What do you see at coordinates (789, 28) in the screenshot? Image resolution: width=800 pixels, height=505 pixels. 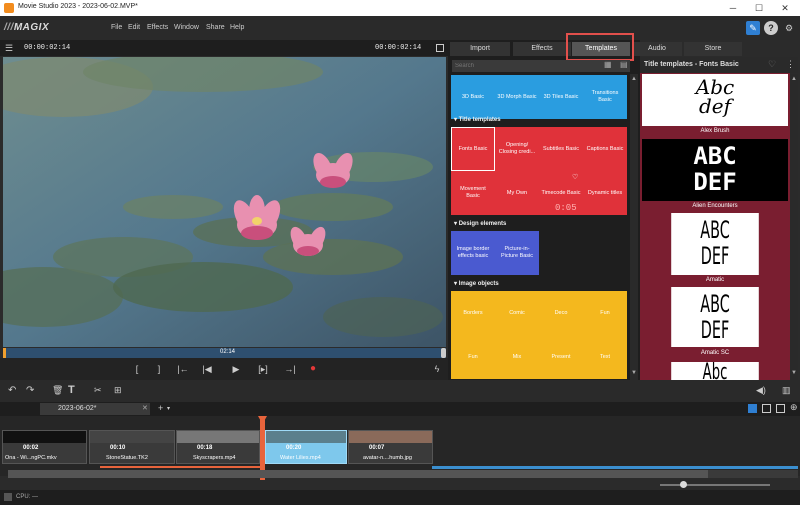 I see `settings-icon: ⚙` at bounding box center [789, 28].